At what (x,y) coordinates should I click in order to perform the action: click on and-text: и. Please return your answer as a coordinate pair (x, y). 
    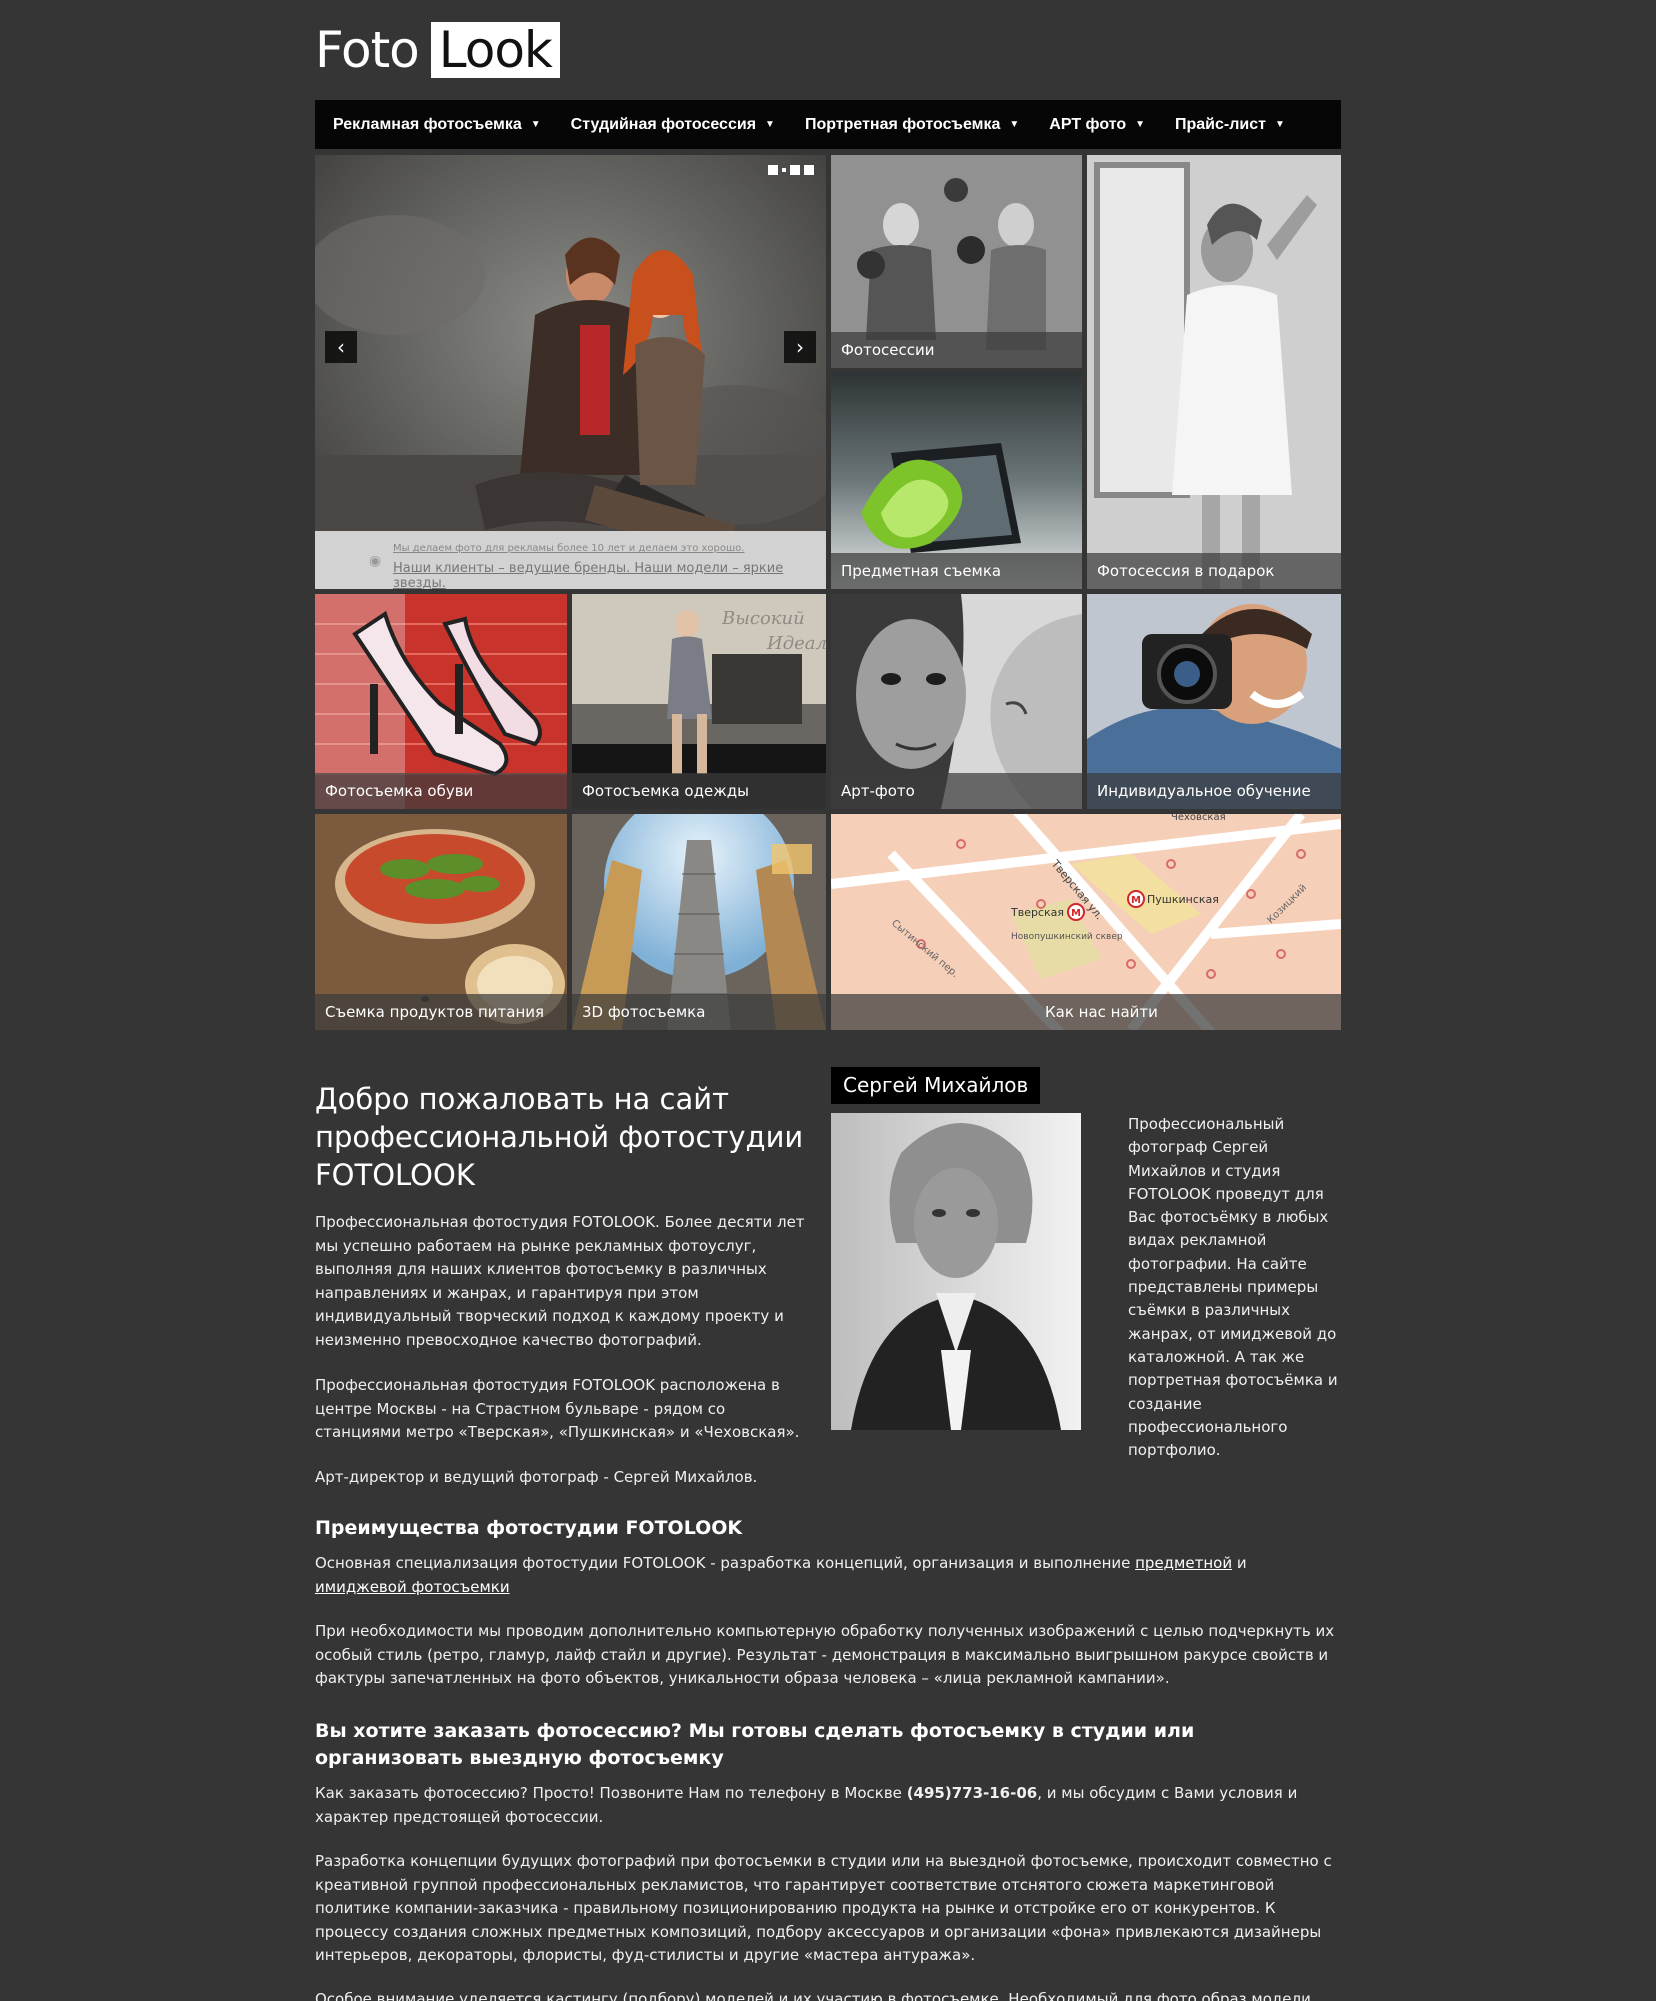
    Looking at the image, I should click on (1239, 1563).